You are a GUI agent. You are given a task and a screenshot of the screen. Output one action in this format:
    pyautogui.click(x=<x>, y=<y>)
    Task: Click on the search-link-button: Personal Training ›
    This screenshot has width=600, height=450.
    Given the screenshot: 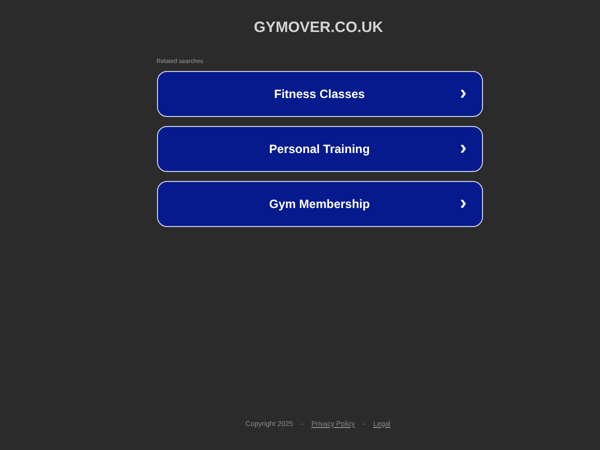 What is the action you would take?
    pyautogui.click(x=319, y=149)
    